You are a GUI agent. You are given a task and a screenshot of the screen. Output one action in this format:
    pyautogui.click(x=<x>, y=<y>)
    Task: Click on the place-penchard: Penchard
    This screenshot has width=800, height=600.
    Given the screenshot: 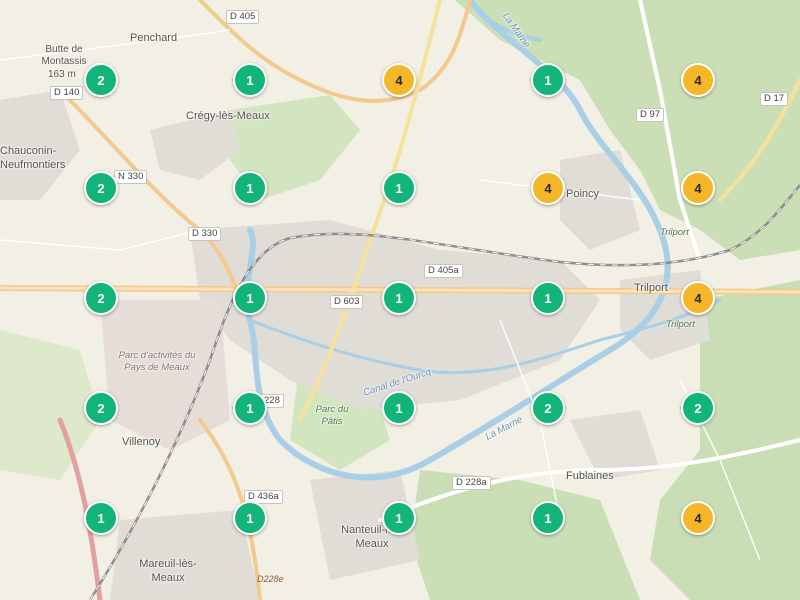 What is the action you would take?
    pyautogui.click(x=154, y=38)
    